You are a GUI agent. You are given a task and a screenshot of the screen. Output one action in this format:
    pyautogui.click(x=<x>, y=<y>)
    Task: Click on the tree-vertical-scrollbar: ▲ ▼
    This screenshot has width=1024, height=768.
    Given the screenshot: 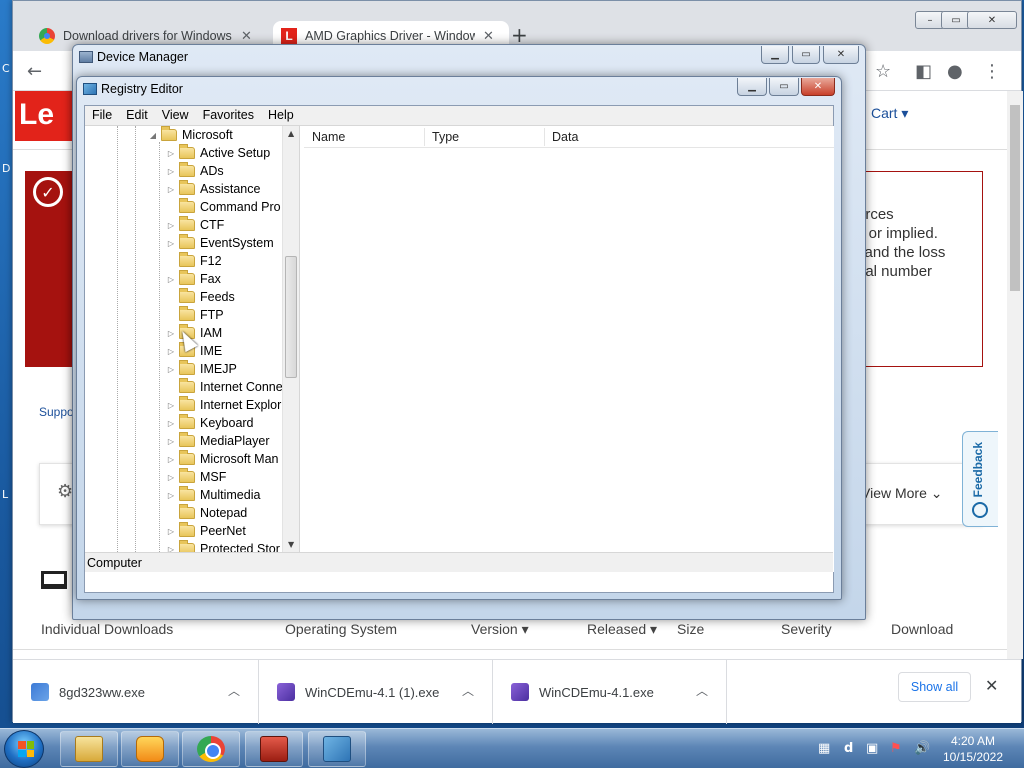 What is the action you would take?
    pyautogui.click(x=290, y=340)
    